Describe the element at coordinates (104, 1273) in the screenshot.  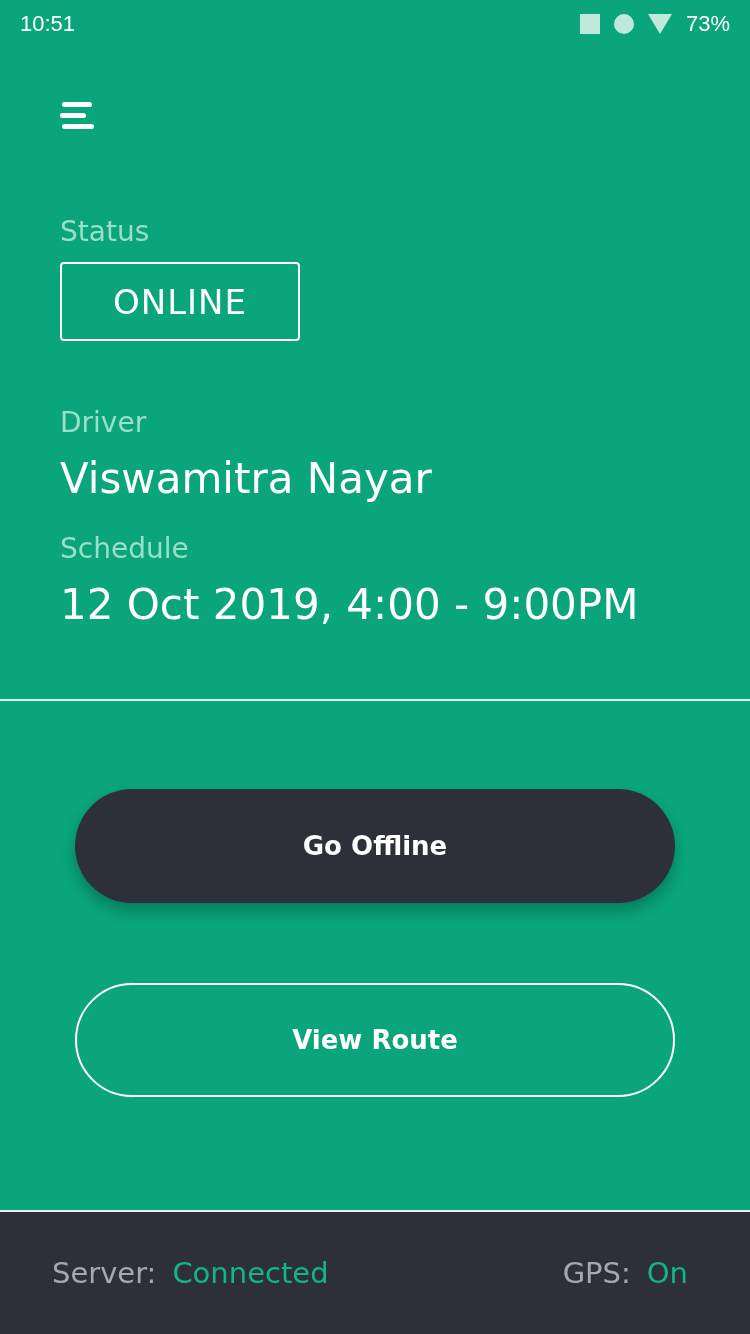
I see `server-label: Server:` at that location.